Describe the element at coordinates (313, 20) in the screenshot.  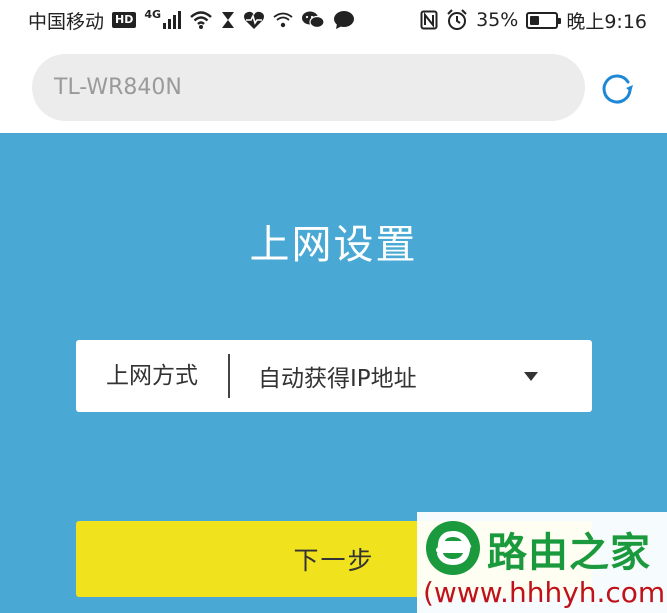
I see `wechat-icon` at that location.